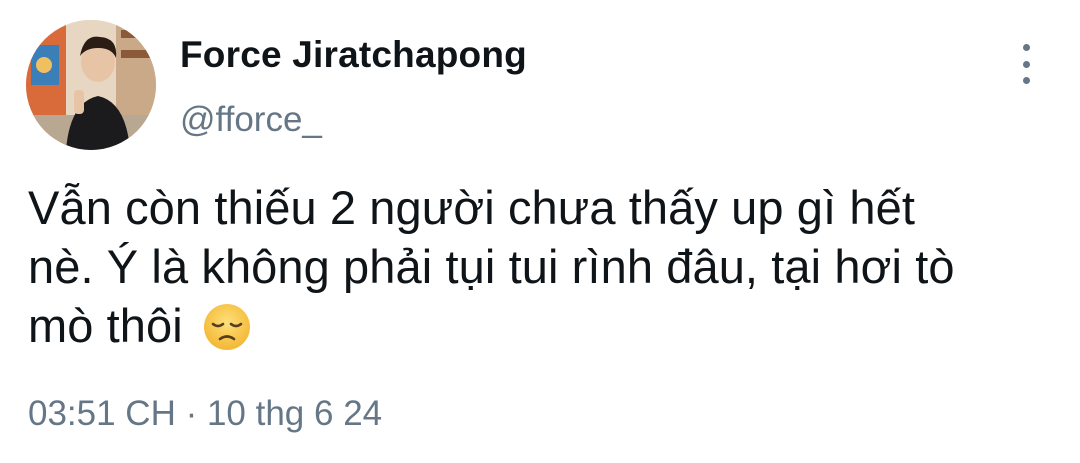 Image resolution: width=1080 pixels, height=463 pixels. Describe the element at coordinates (227, 333) in the screenshot. I see `disappointed-face-icon` at that location.